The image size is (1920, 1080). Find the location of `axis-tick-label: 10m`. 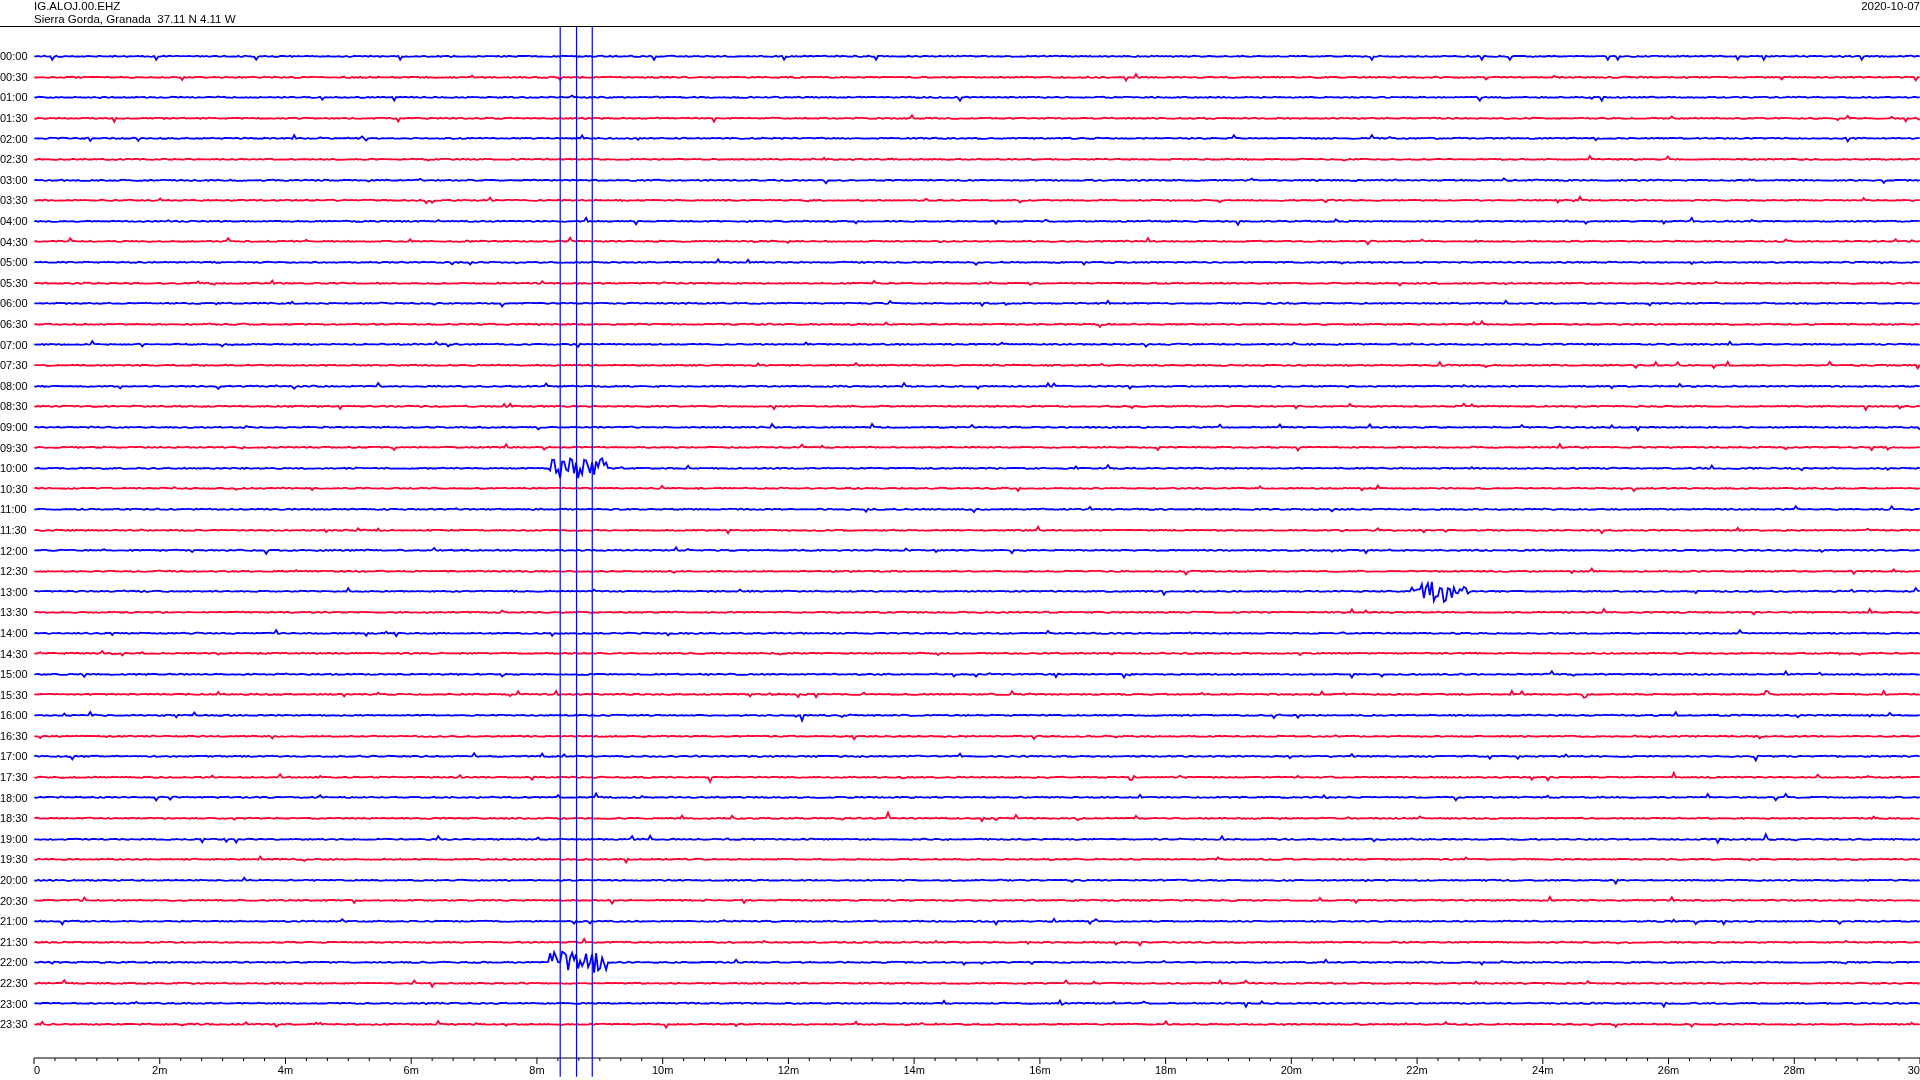

axis-tick-label: 10m is located at coordinates (662, 1069).